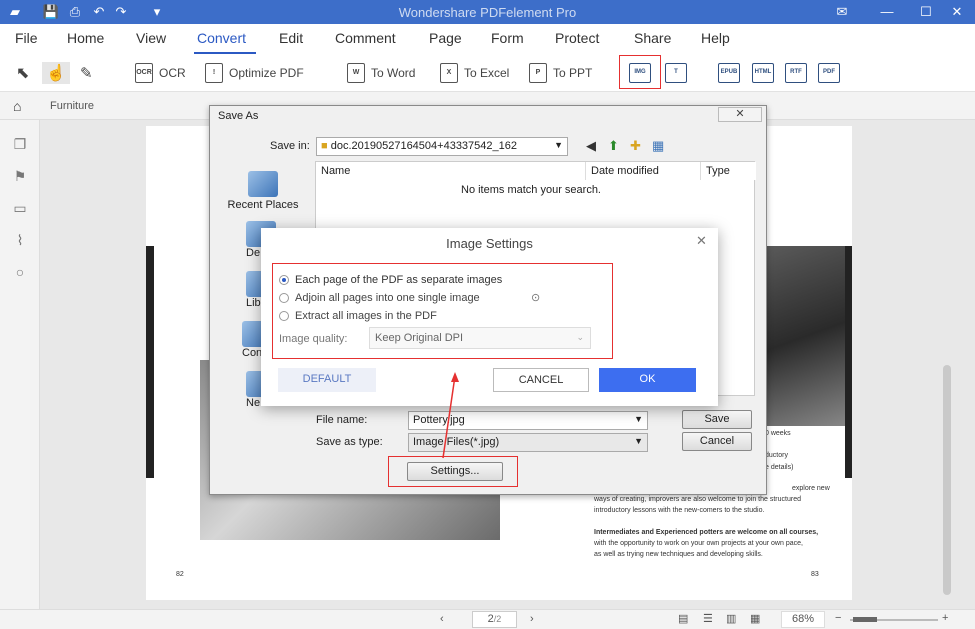 The height and width of the screenshot is (629, 975). What do you see at coordinates (708, 618) in the screenshot?
I see `continuous-view-icon: ☰` at bounding box center [708, 618].